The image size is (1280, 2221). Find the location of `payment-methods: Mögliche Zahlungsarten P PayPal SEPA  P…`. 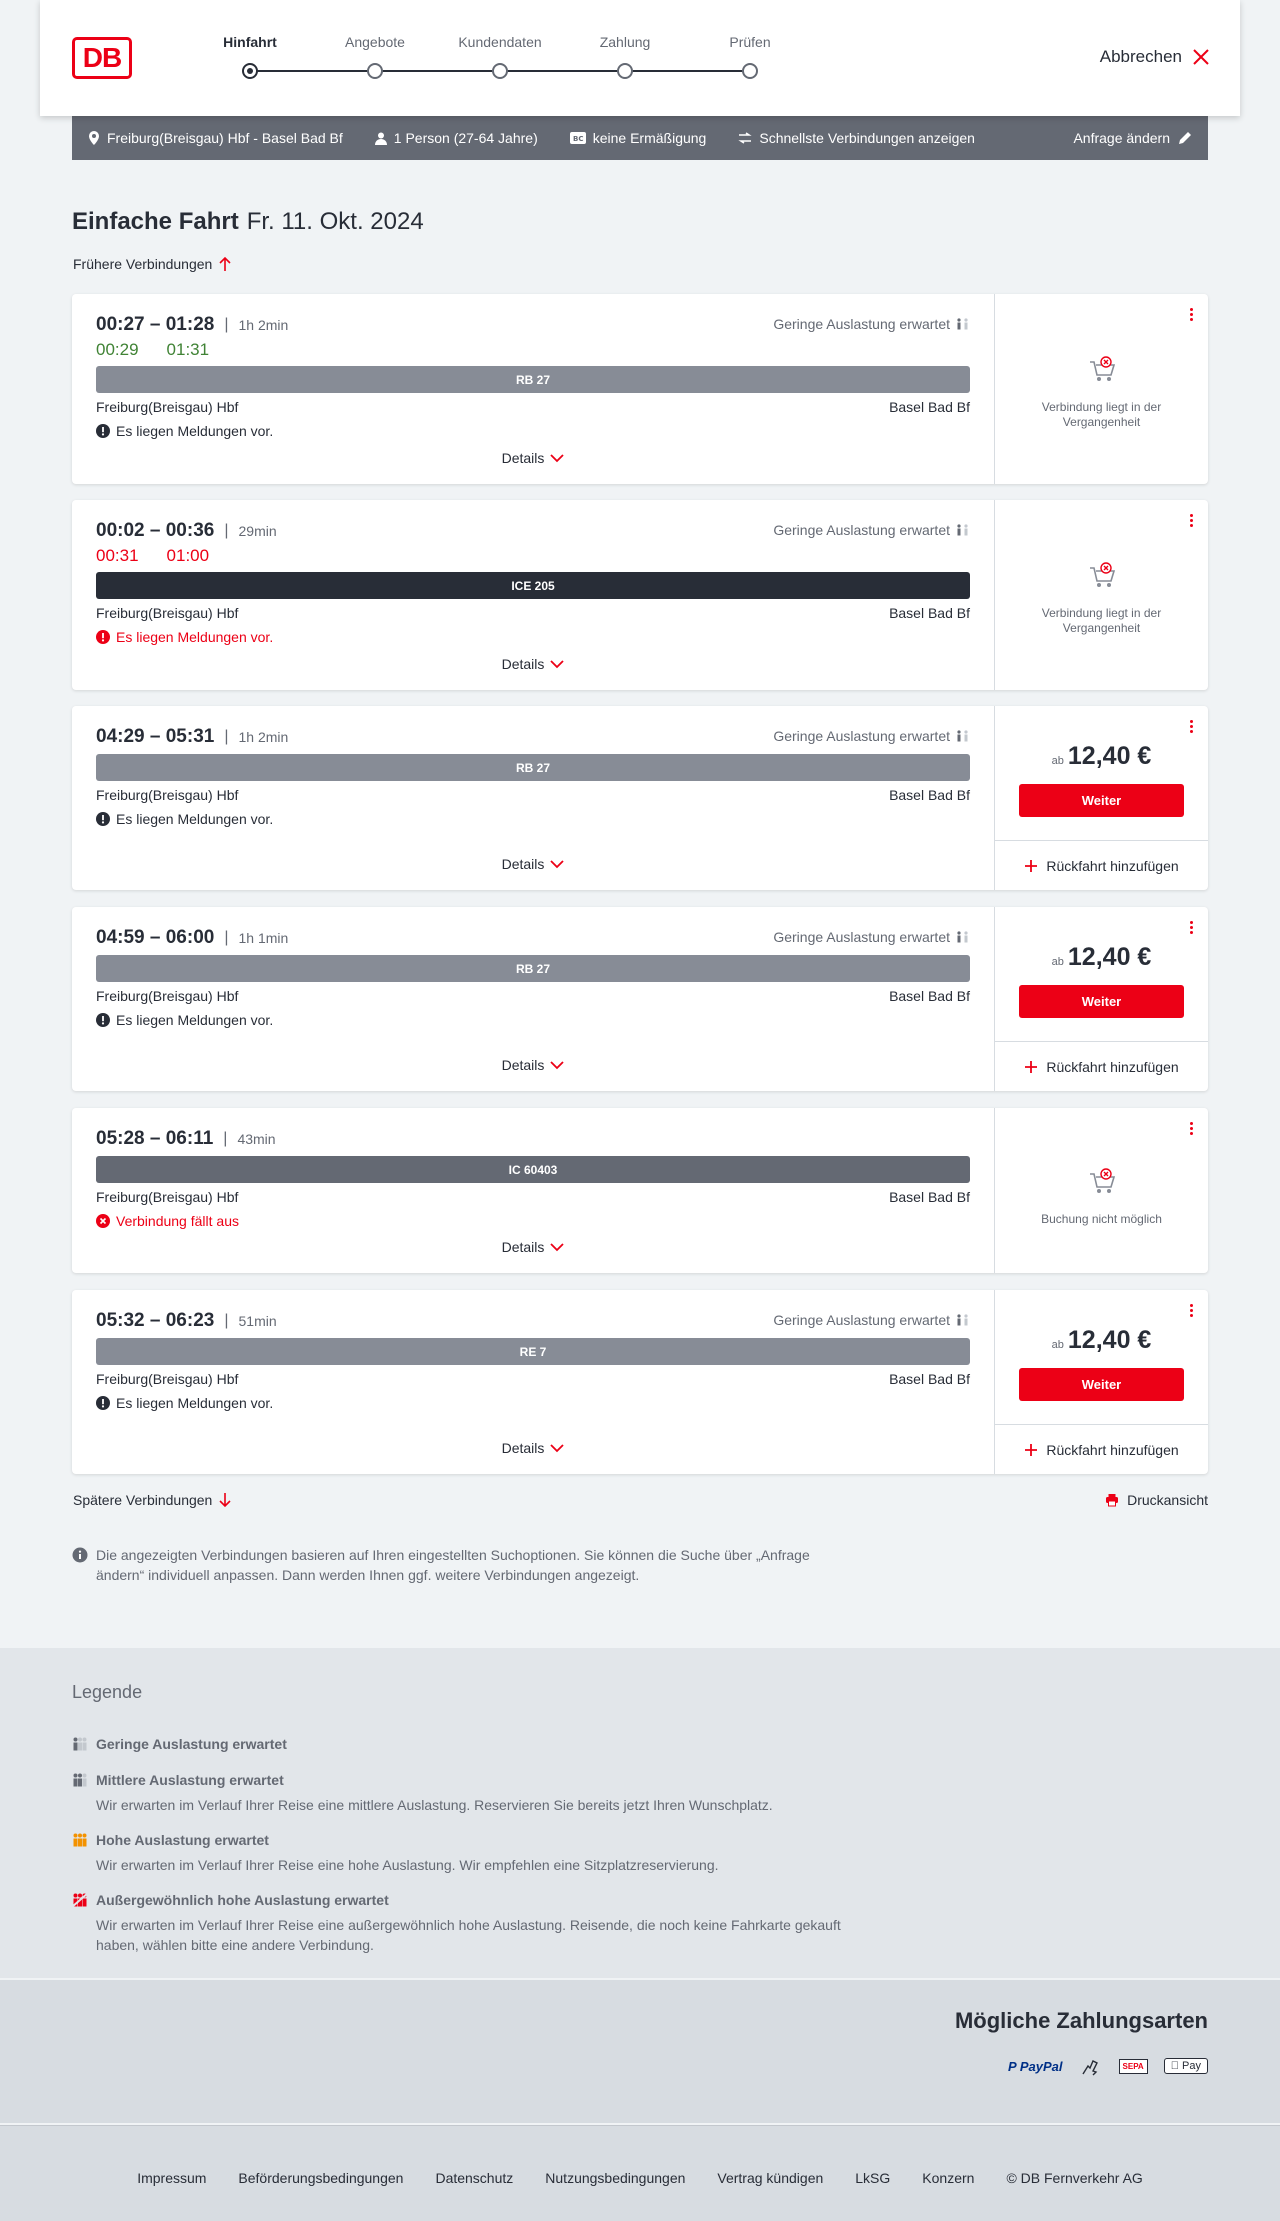

payment-methods: Mögliche Zahlungsarten P PayPal SEPA  P… is located at coordinates (640, 2051).